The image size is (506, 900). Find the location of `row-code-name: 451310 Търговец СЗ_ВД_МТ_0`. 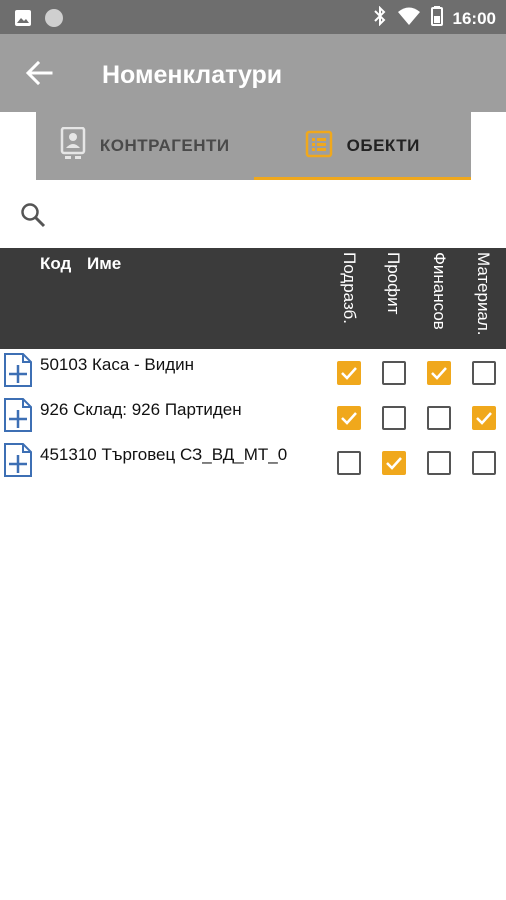

row-code-name: 451310 Търговец СЗ_ВД_МТ_0 is located at coordinates (164, 454).